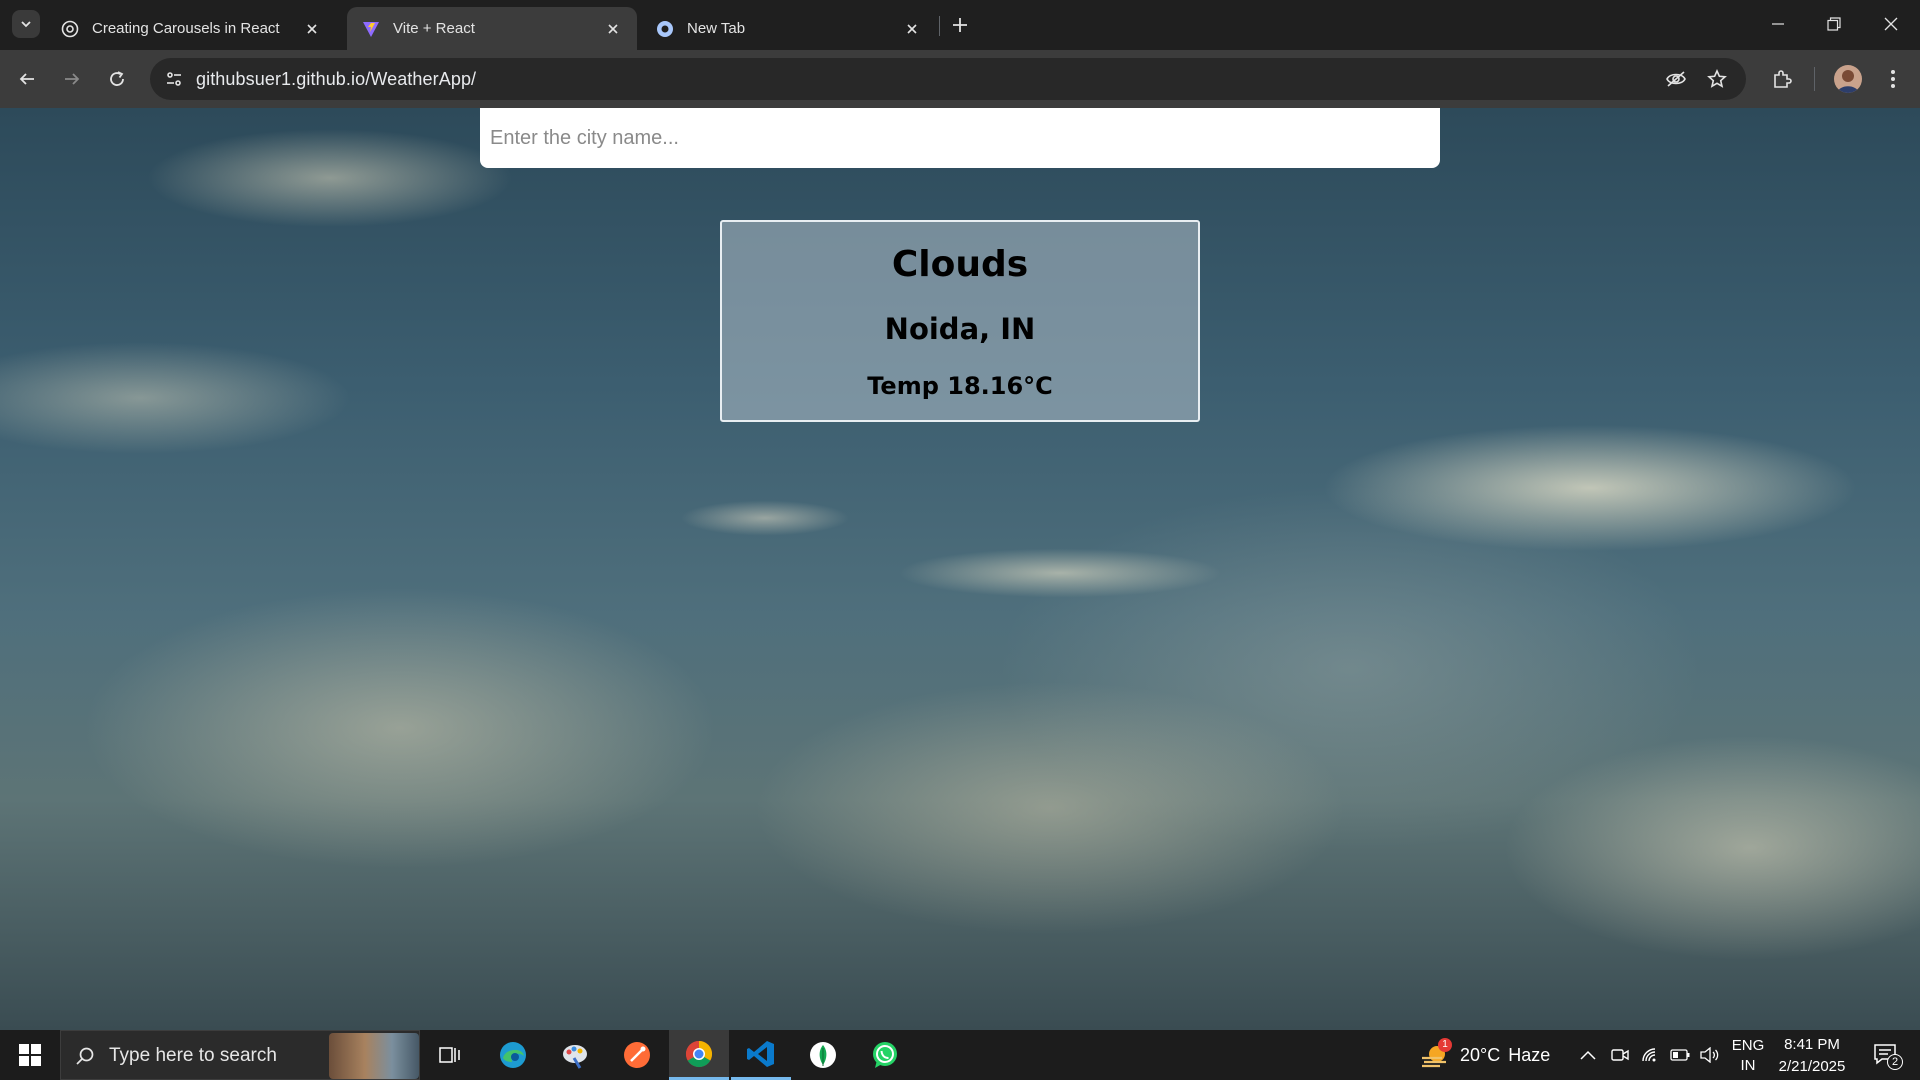 Image resolution: width=1920 pixels, height=1080 pixels. What do you see at coordinates (174, 79) in the screenshot?
I see `site-info-icon` at bounding box center [174, 79].